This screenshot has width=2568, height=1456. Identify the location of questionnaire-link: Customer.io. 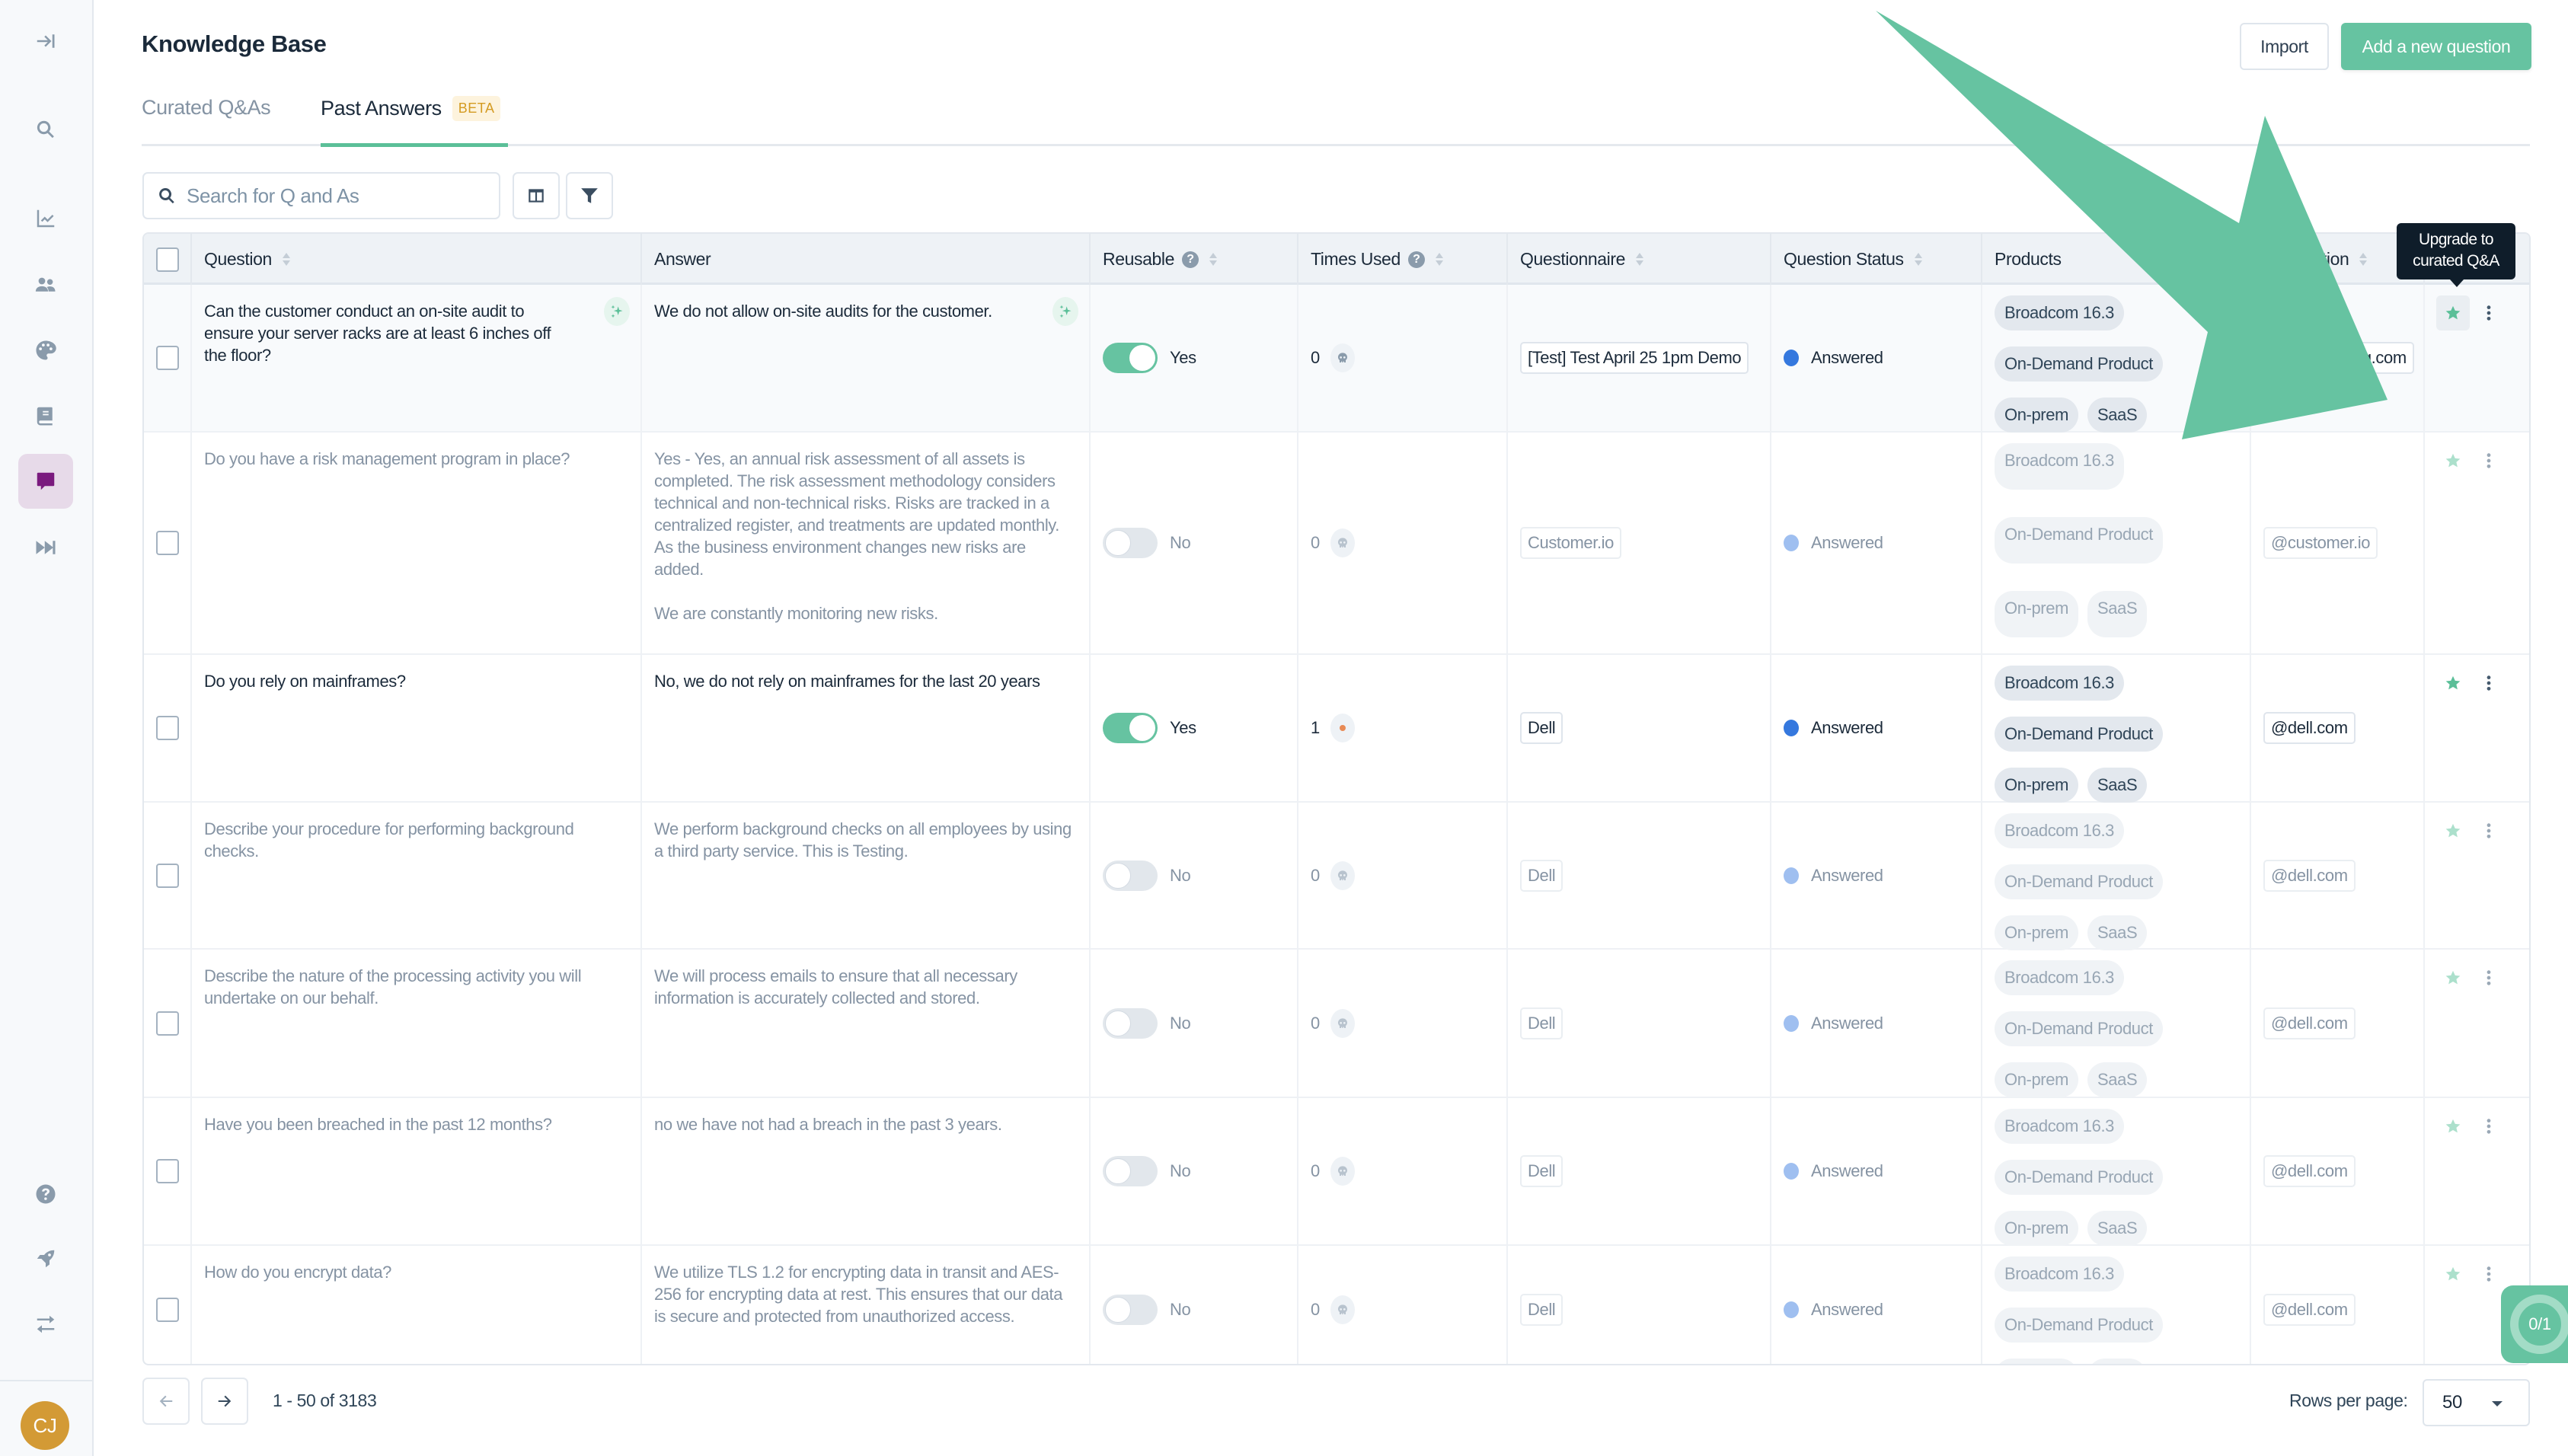
(1570, 543).